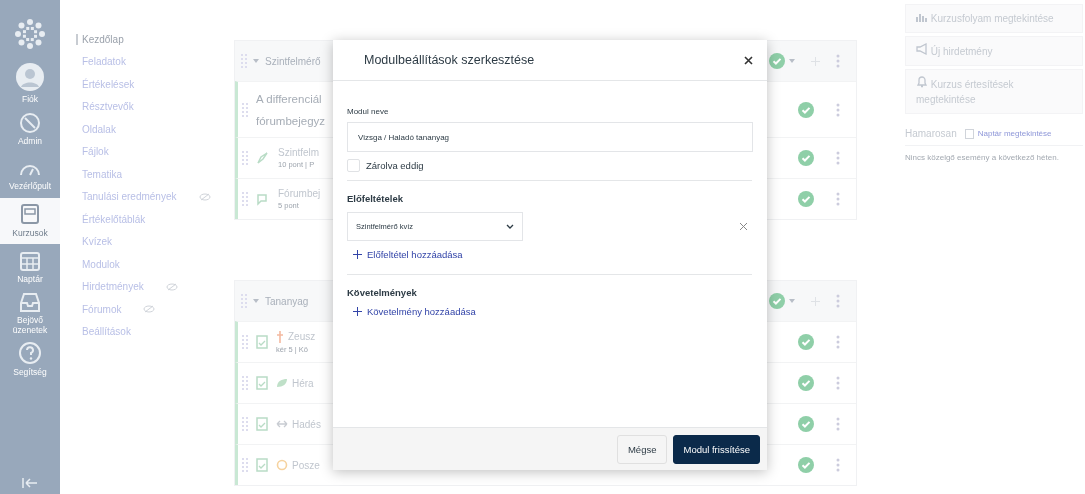 This screenshot has width=1085, height=494. Describe the element at coordinates (291, 121) in the screenshot. I see `text-header: fórumbejegyz` at that location.